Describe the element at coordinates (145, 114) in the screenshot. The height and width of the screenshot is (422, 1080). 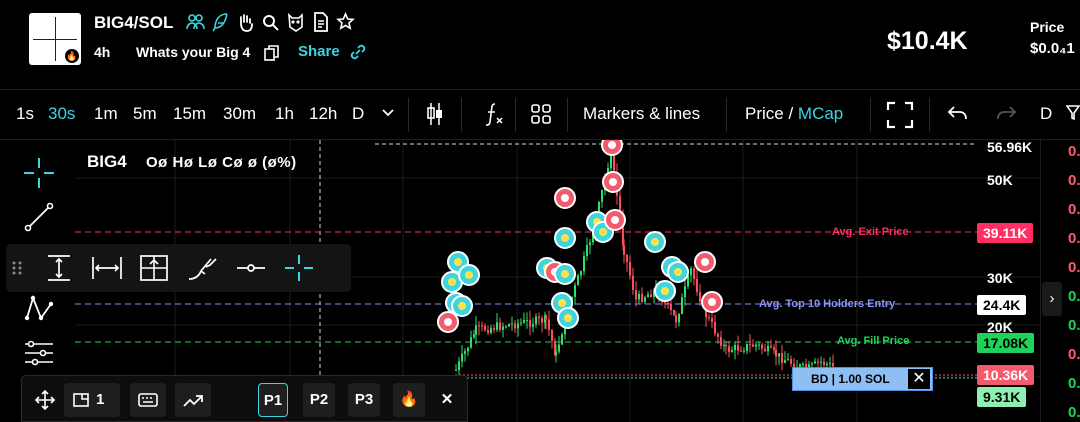
I see `interval-5m: 5m` at that location.